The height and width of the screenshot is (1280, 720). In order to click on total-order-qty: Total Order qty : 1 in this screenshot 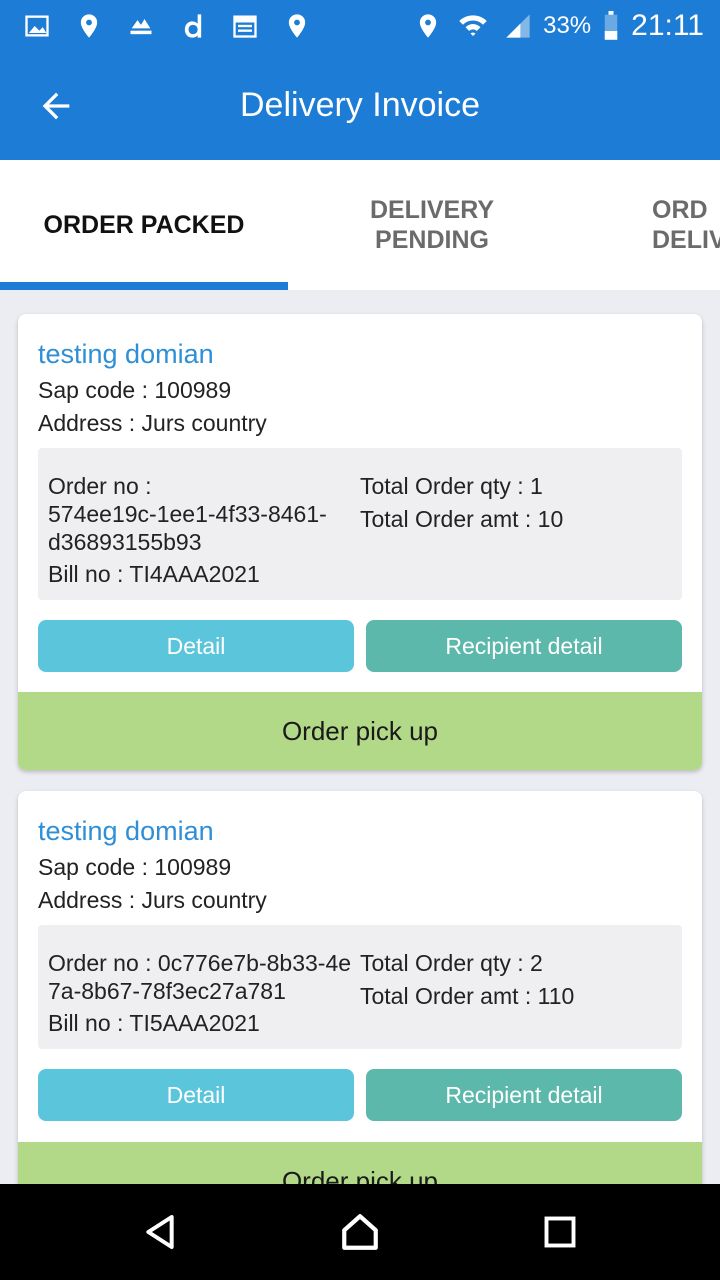, I will do `click(451, 486)`.